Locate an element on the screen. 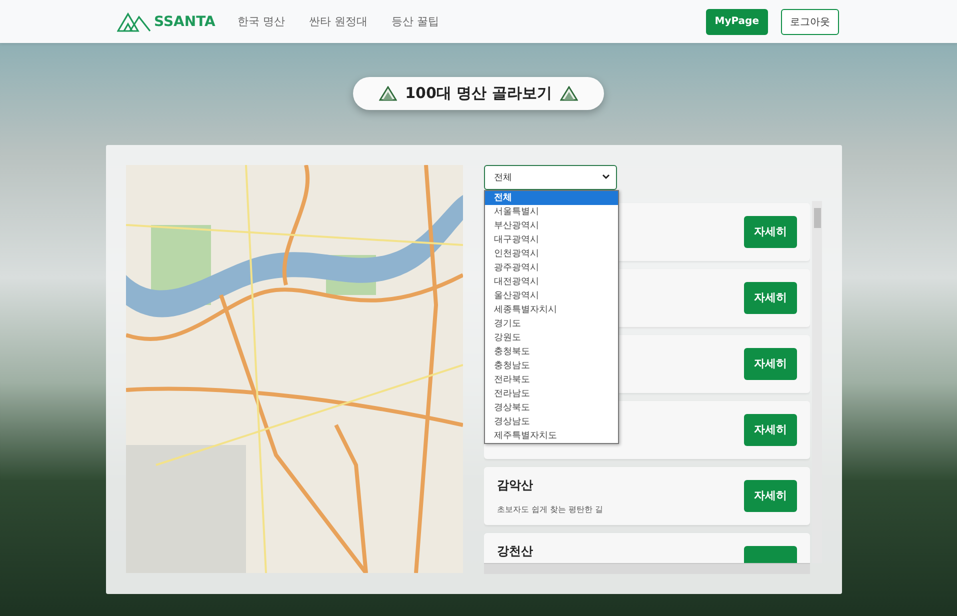  dropdown-option: 부산광역시 is located at coordinates (551, 226).